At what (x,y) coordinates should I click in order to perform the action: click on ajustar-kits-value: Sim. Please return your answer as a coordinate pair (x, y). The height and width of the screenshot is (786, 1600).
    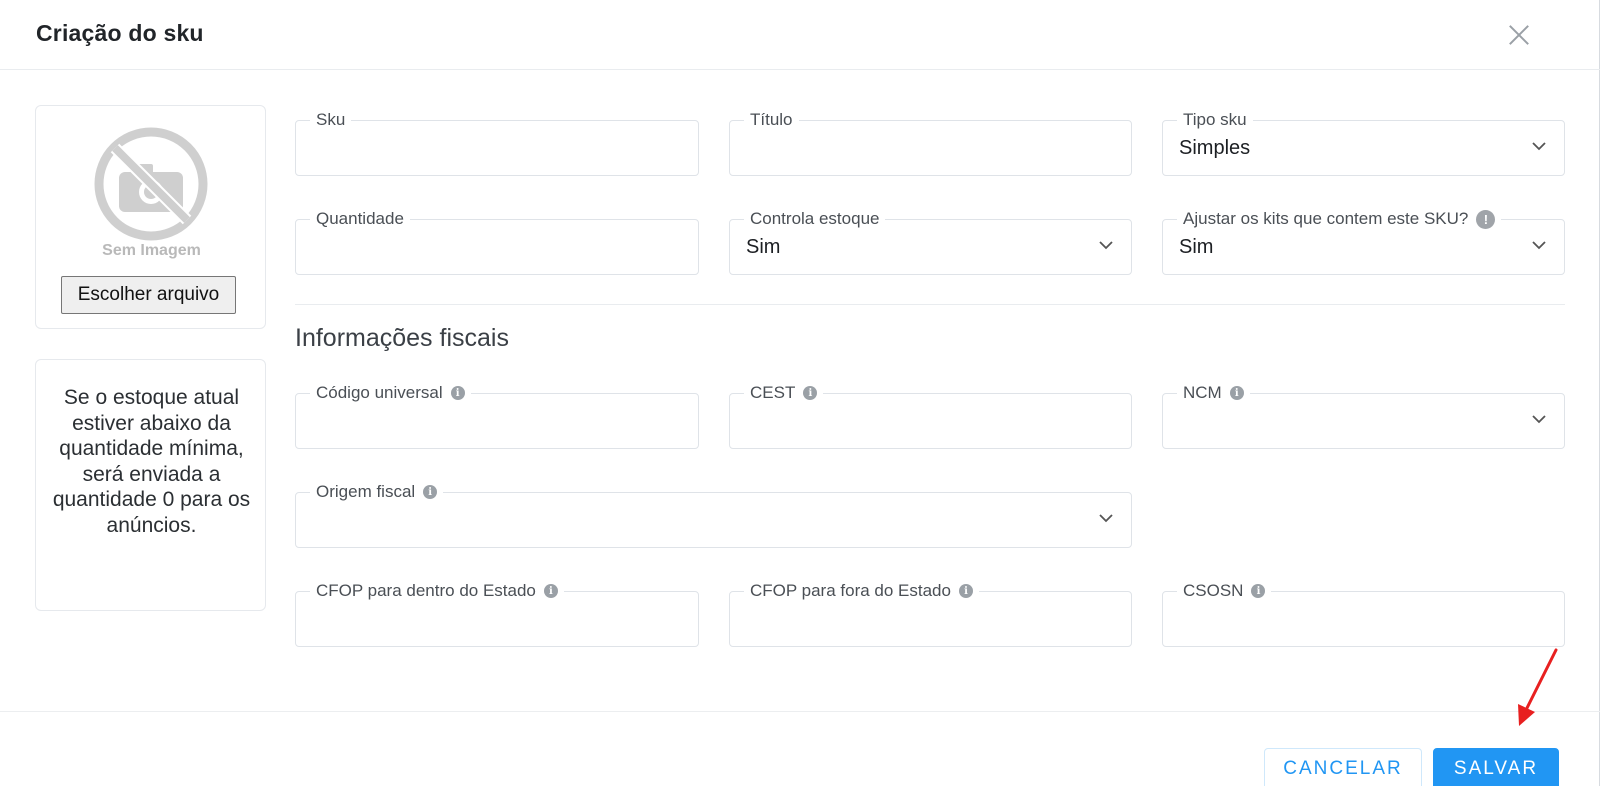
    Looking at the image, I should click on (1196, 247).